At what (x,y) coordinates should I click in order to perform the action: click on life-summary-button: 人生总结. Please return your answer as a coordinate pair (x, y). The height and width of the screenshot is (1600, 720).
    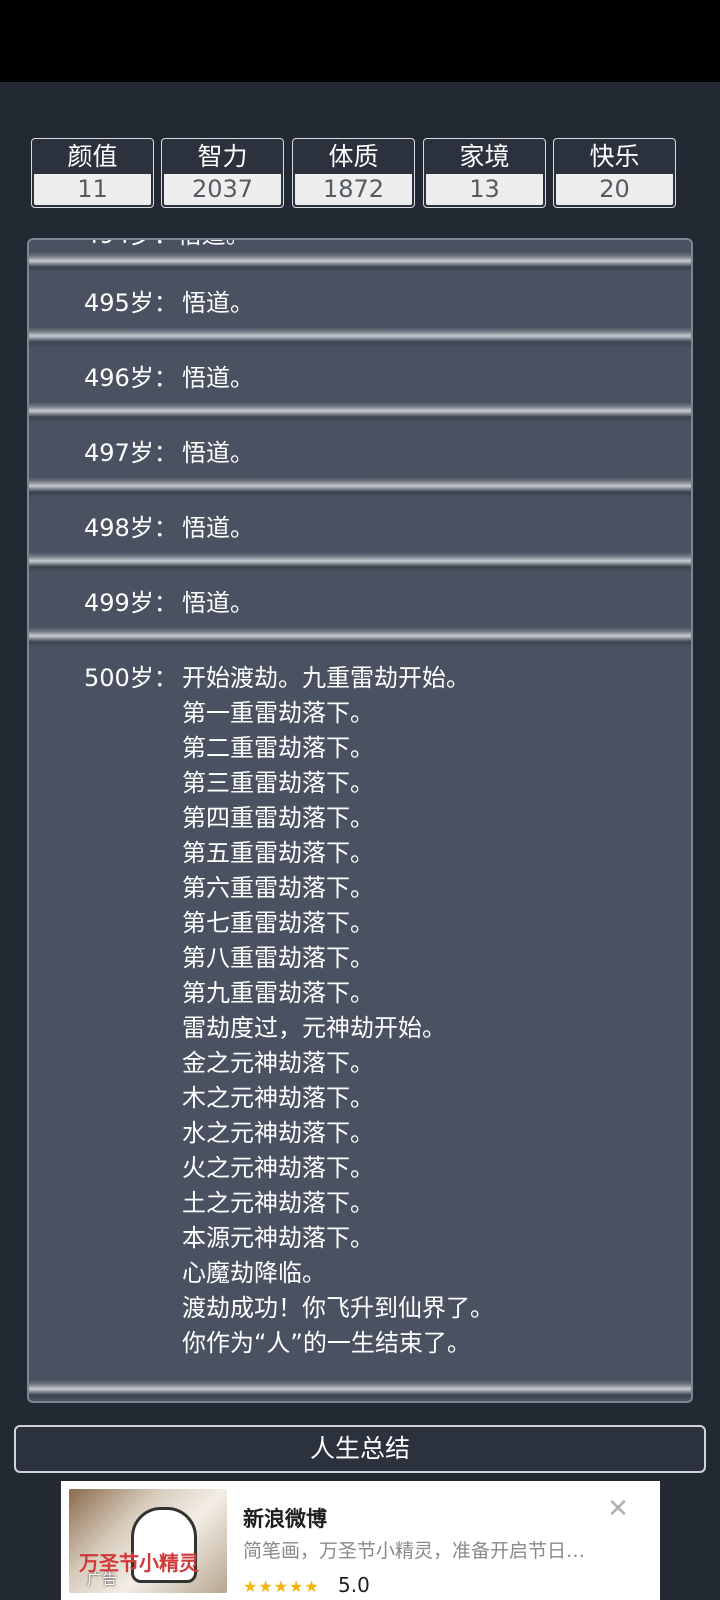
    Looking at the image, I should click on (360, 1449).